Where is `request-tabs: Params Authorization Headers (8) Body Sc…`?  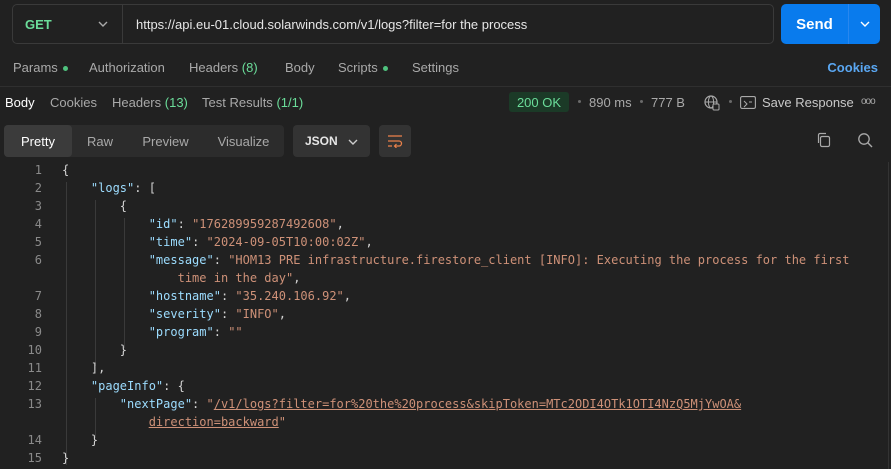
request-tabs: Params Authorization Headers (8) Body Sc… is located at coordinates (445, 69).